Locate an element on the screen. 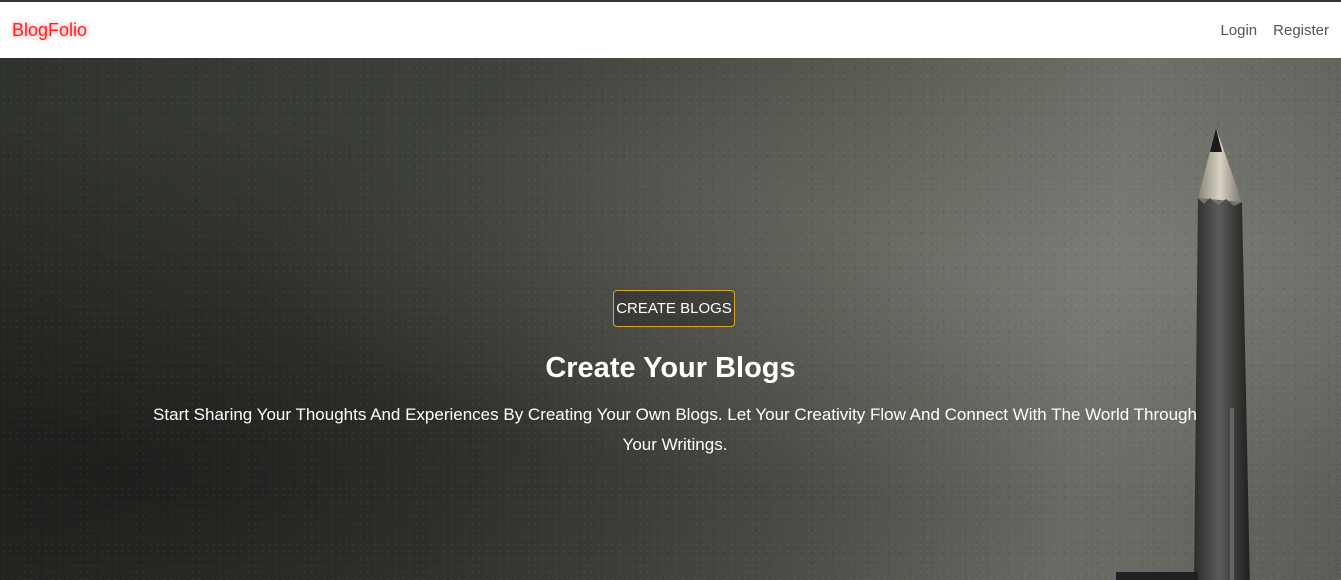 This screenshot has height=580, width=1341. login-link: Login is located at coordinates (1238, 30).